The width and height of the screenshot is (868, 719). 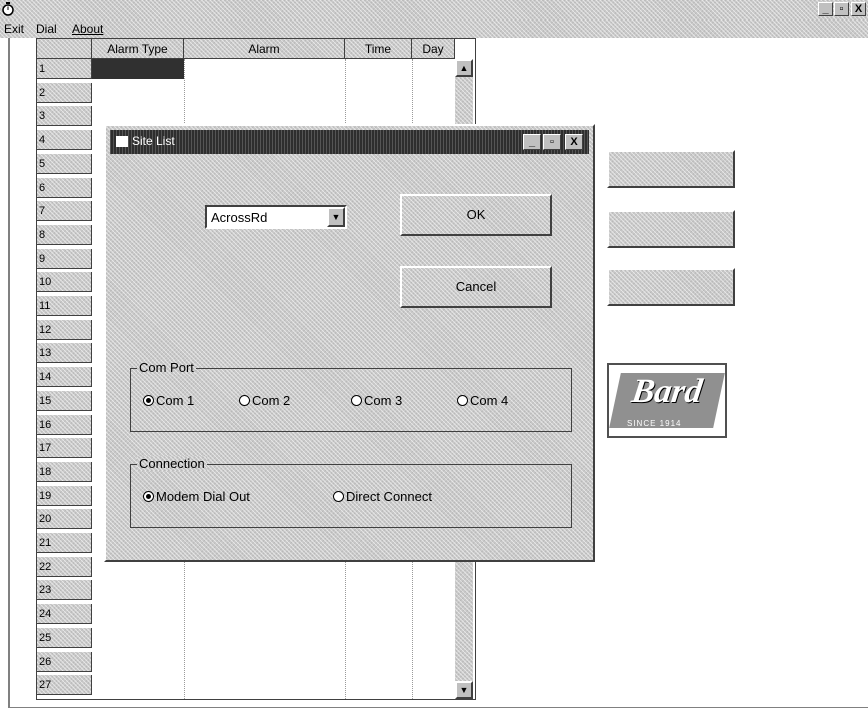 What do you see at coordinates (196, 496) in the screenshot?
I see `radio-modem-dial-out: Modem Dial Out` at bounding box center [196, 496].